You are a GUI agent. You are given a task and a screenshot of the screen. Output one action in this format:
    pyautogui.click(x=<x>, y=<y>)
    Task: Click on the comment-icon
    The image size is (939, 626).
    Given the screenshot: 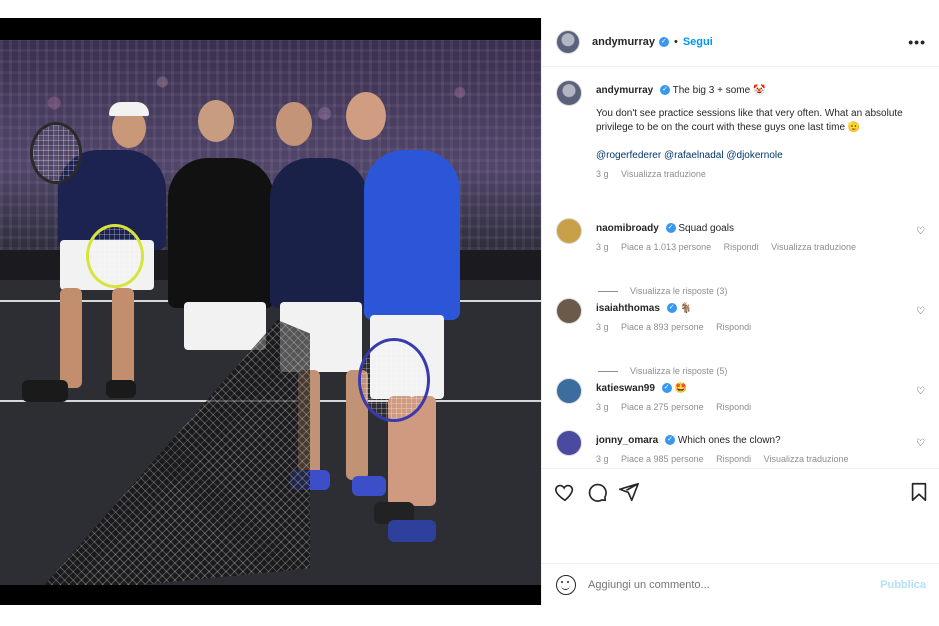 What is the action you would take?
    pyautogui.click(x=597, y=492)
    